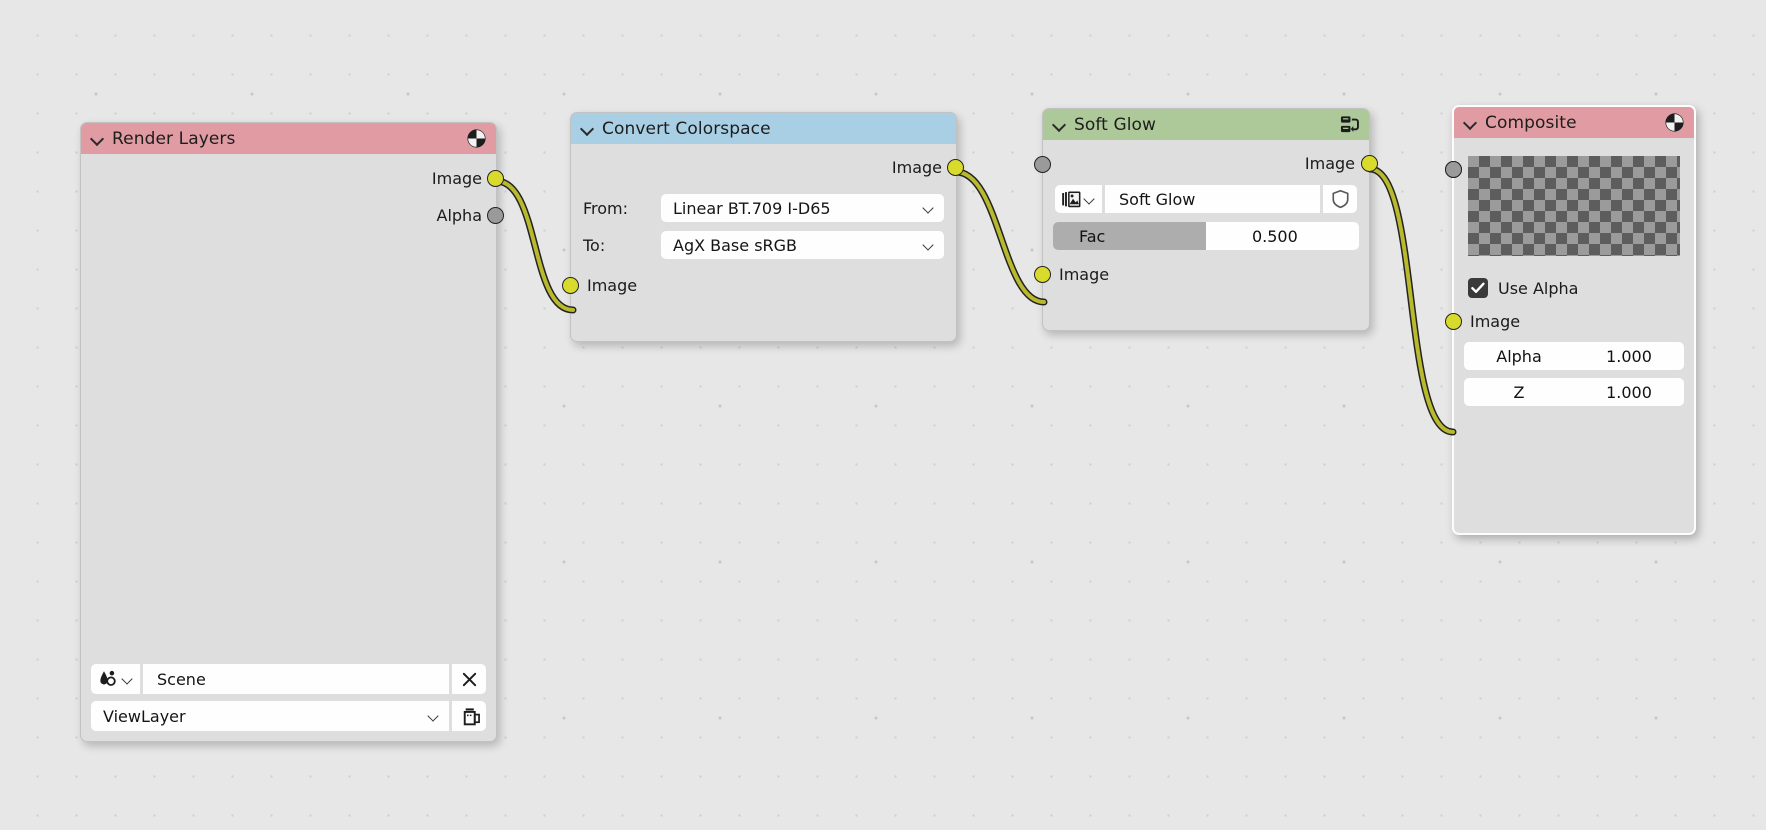  Describe the element at coordinates (1574, 206) in the screenshot. I see `composite-preview` at that location.